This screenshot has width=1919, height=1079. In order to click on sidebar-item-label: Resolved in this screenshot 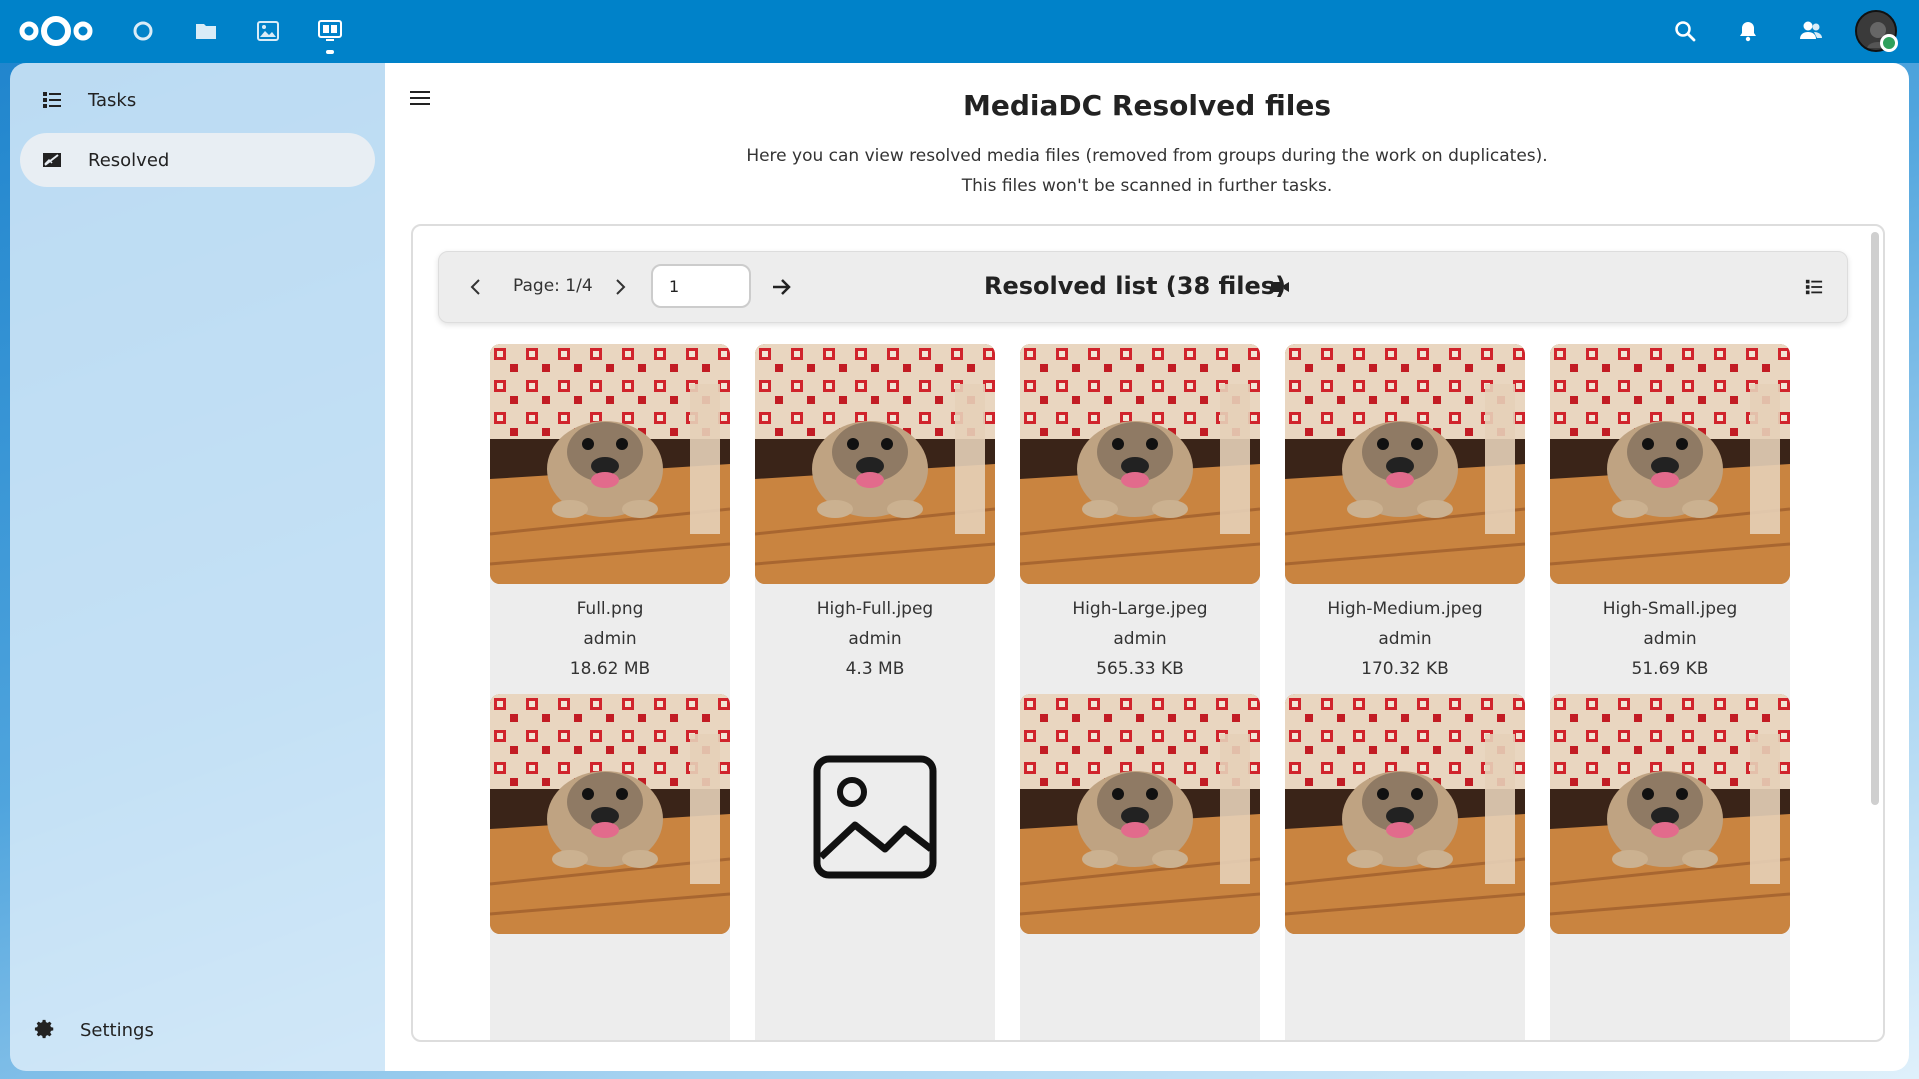, I will do `click(129, 160)`.